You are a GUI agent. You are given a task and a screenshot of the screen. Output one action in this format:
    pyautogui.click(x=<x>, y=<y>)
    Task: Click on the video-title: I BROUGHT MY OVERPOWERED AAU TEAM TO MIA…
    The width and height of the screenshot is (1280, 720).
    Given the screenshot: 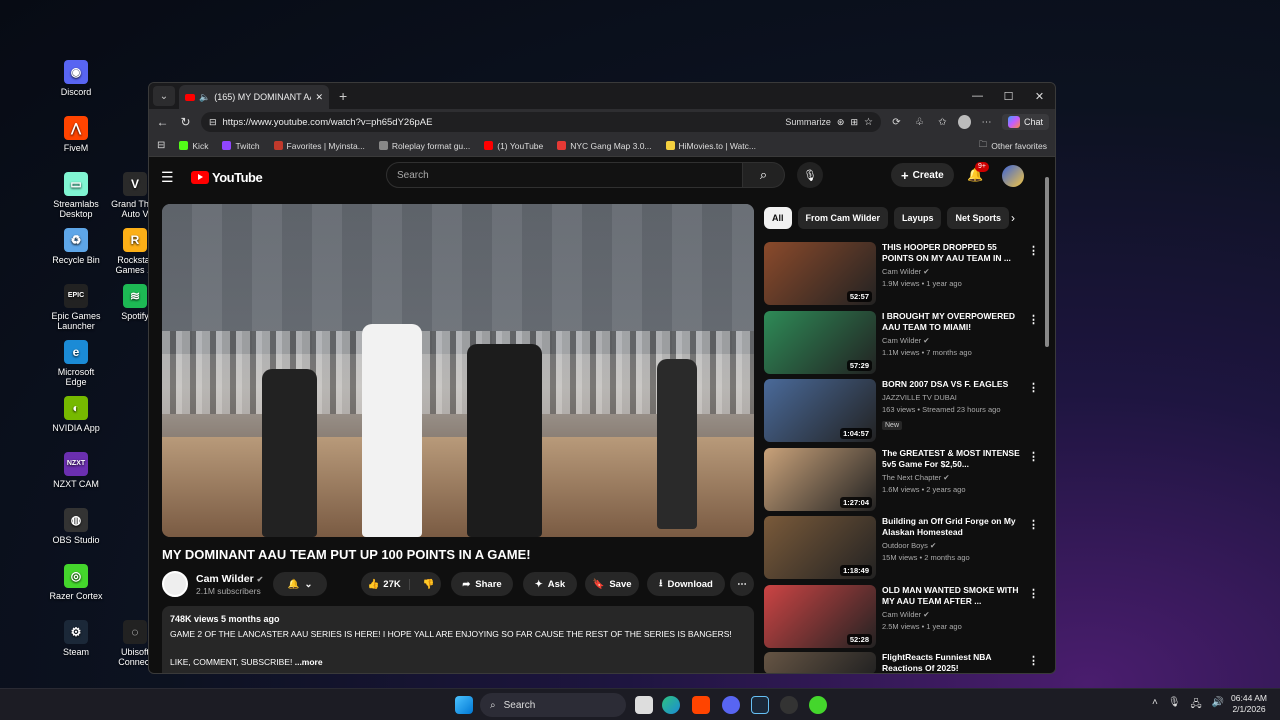 What is the action you would take?
    pyautogui.click(x=953, y=322)
    